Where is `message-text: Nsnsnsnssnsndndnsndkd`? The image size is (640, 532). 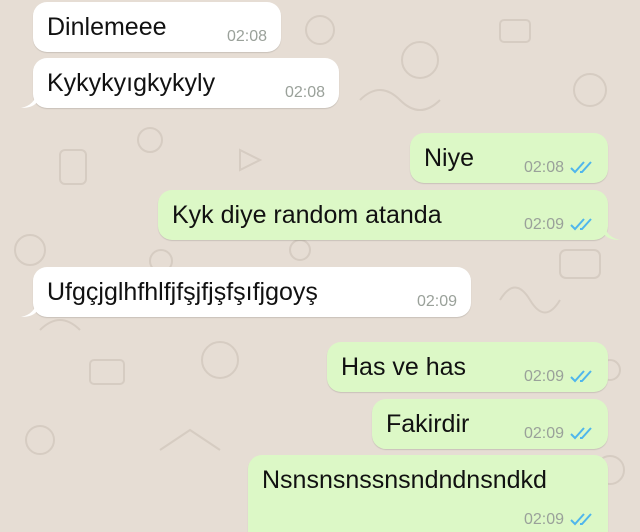 message-text: Nsnsnsnssnsndndnsndkd is located at coordinates (404, 480).